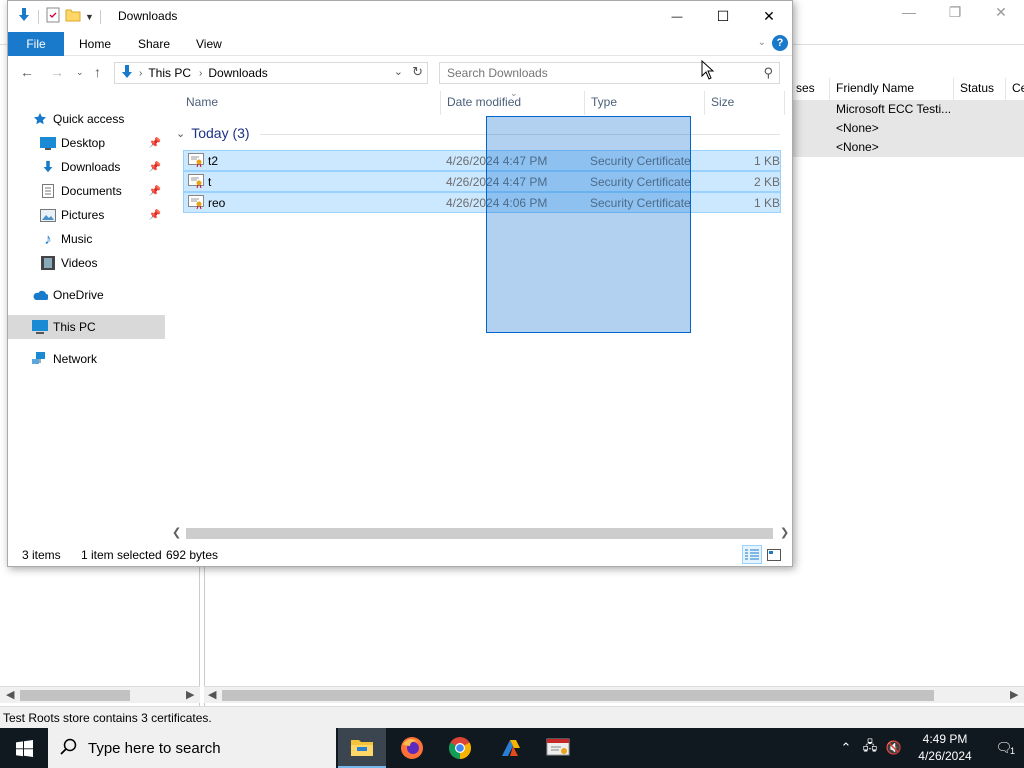 This screenshot has width=1024, height=768. What do you see at coordinates (894, 748) in the screenshot?
I see `volume-muted-icon: 🔇` at bounding box center [894, 748].